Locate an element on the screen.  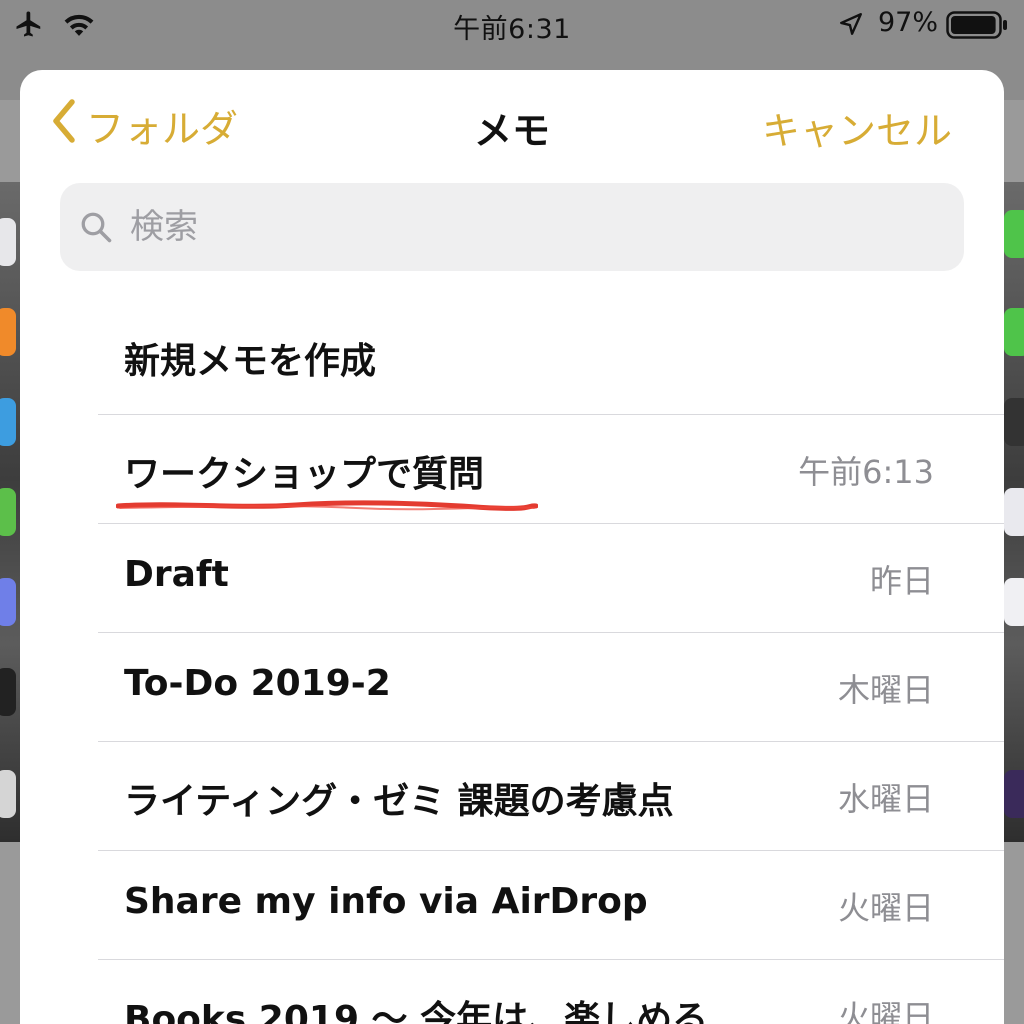
status-bar: 午前6:31 97% is located at coordinates (512, 26).